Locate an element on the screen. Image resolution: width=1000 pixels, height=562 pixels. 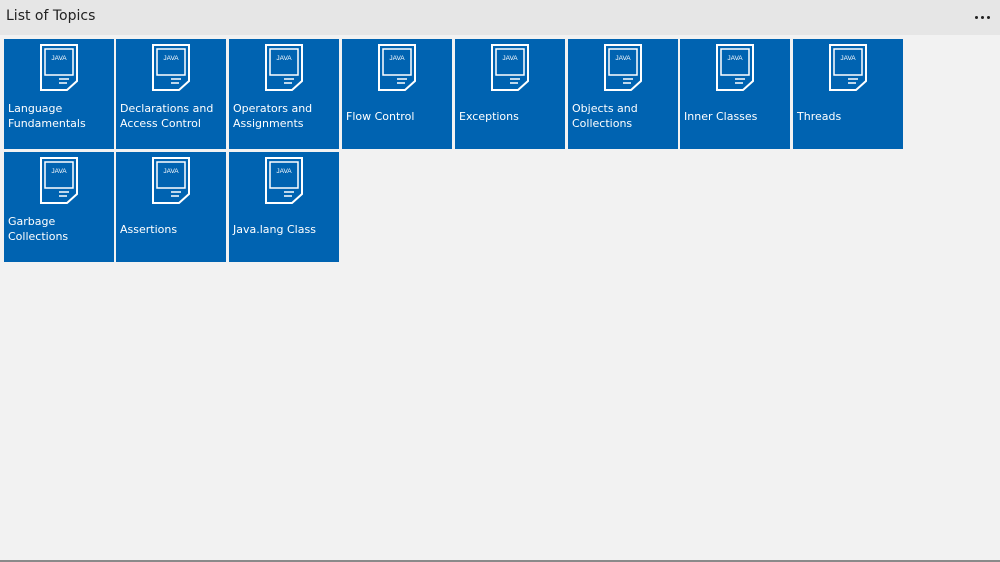
topic-tile-garbage-collections: JAVA Garbage Collections is located at coordinates (59, 207).